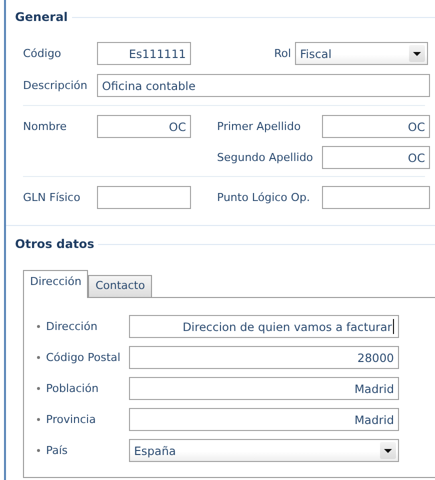 Image resolution: width=435 pixels, height=480 pixels. What do you see at coordinates (52, 197) in the screenshot?
I see `field-label: GLN Físico` at bounding box center [52, 197].